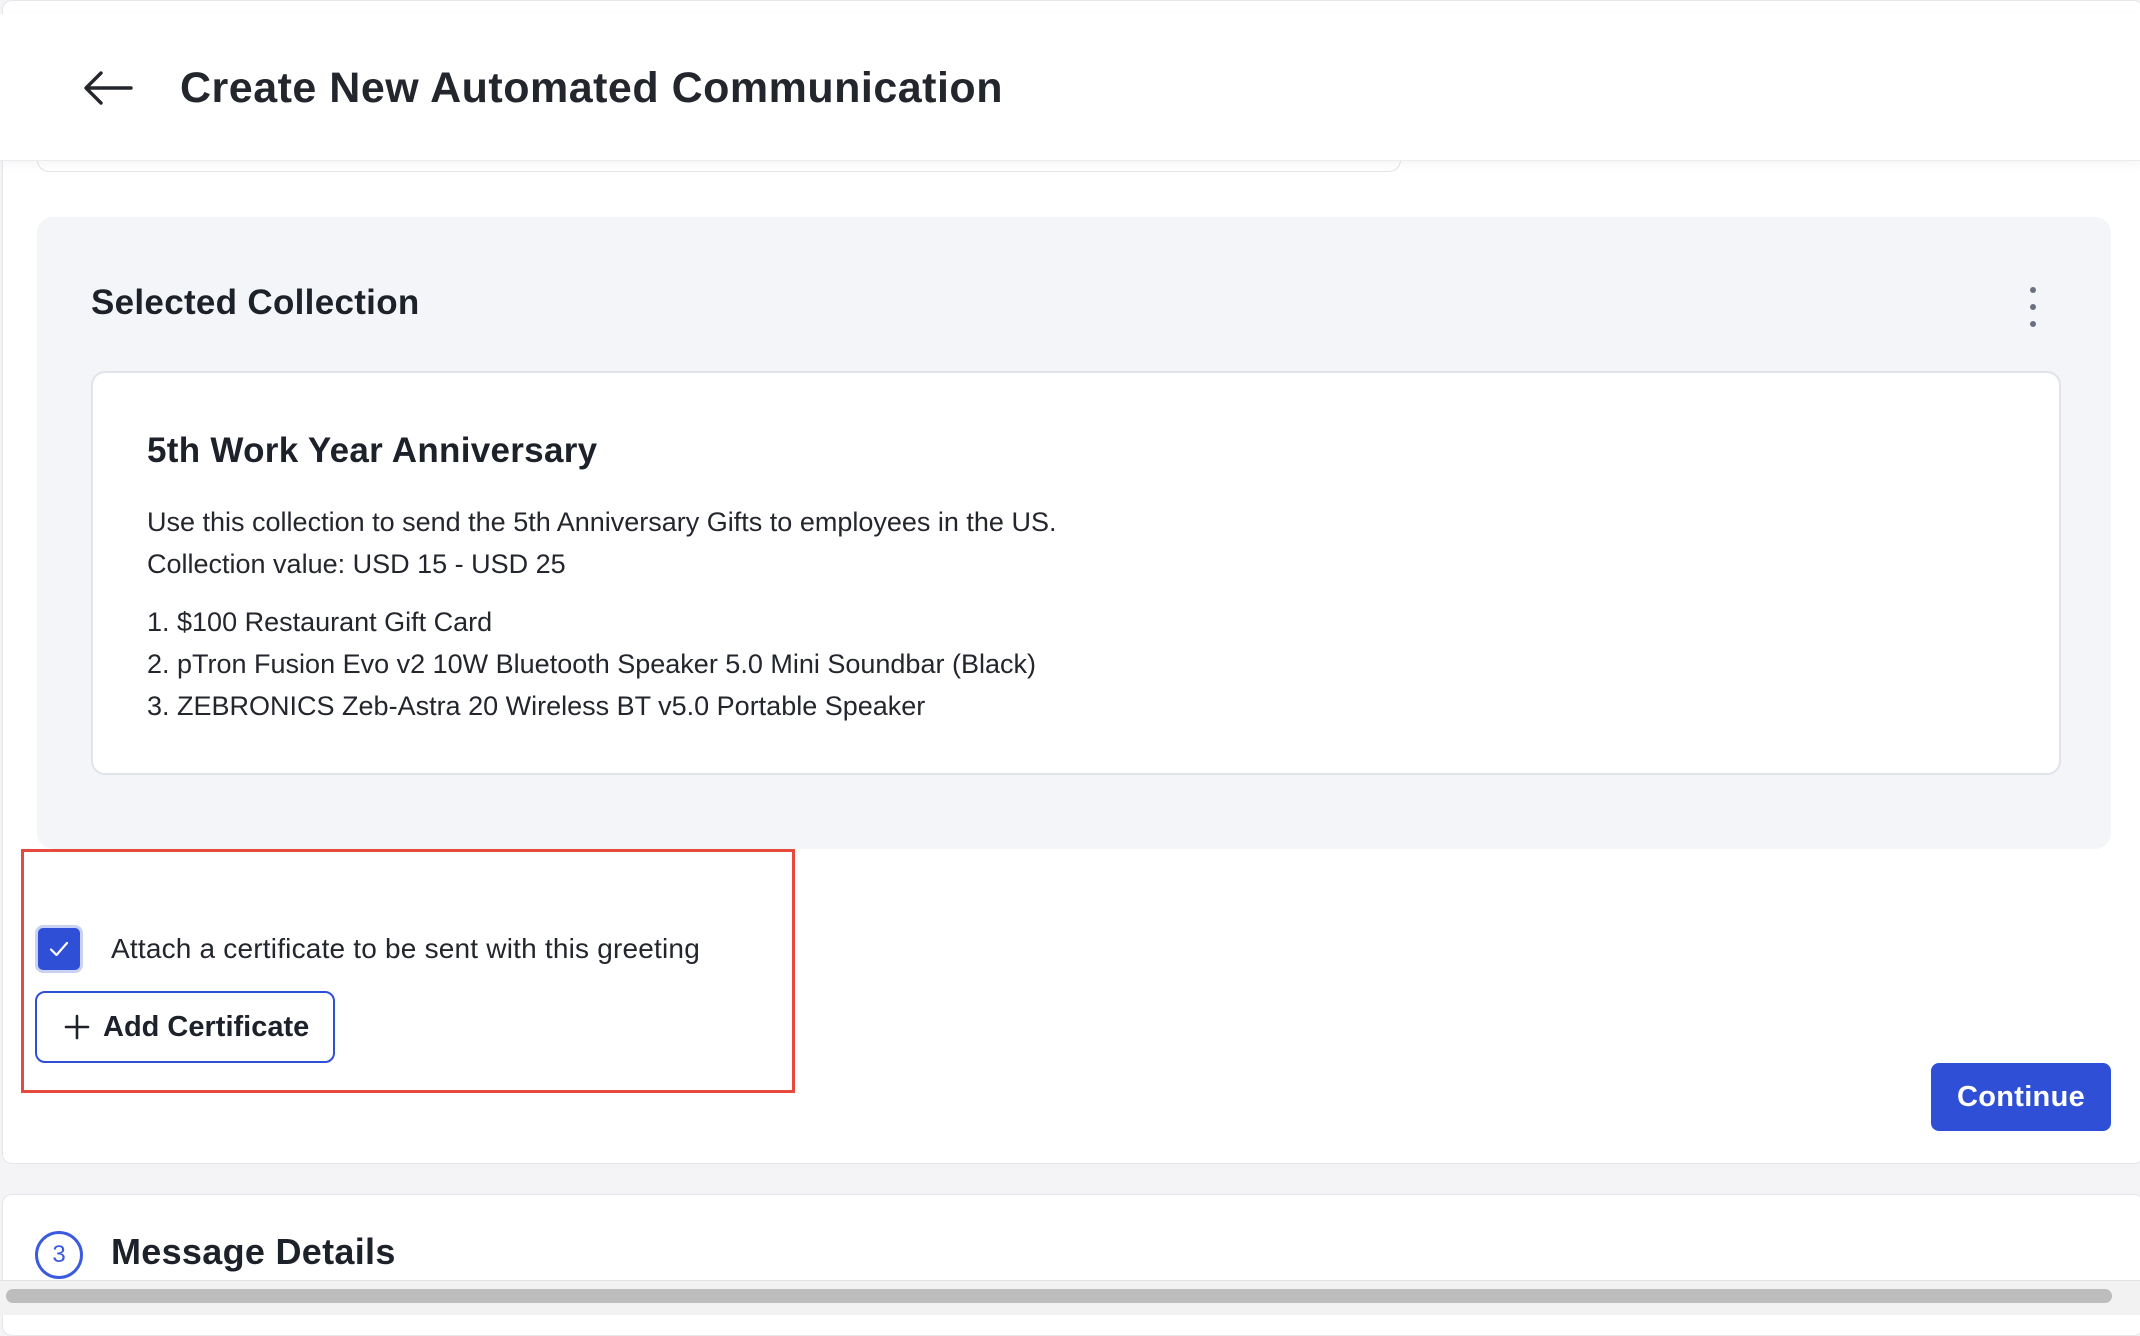 This screenshot has height=1336, width=2140. I want to click on collection-value: Collection value: USD 15 - USD 25, so click(356, 564).